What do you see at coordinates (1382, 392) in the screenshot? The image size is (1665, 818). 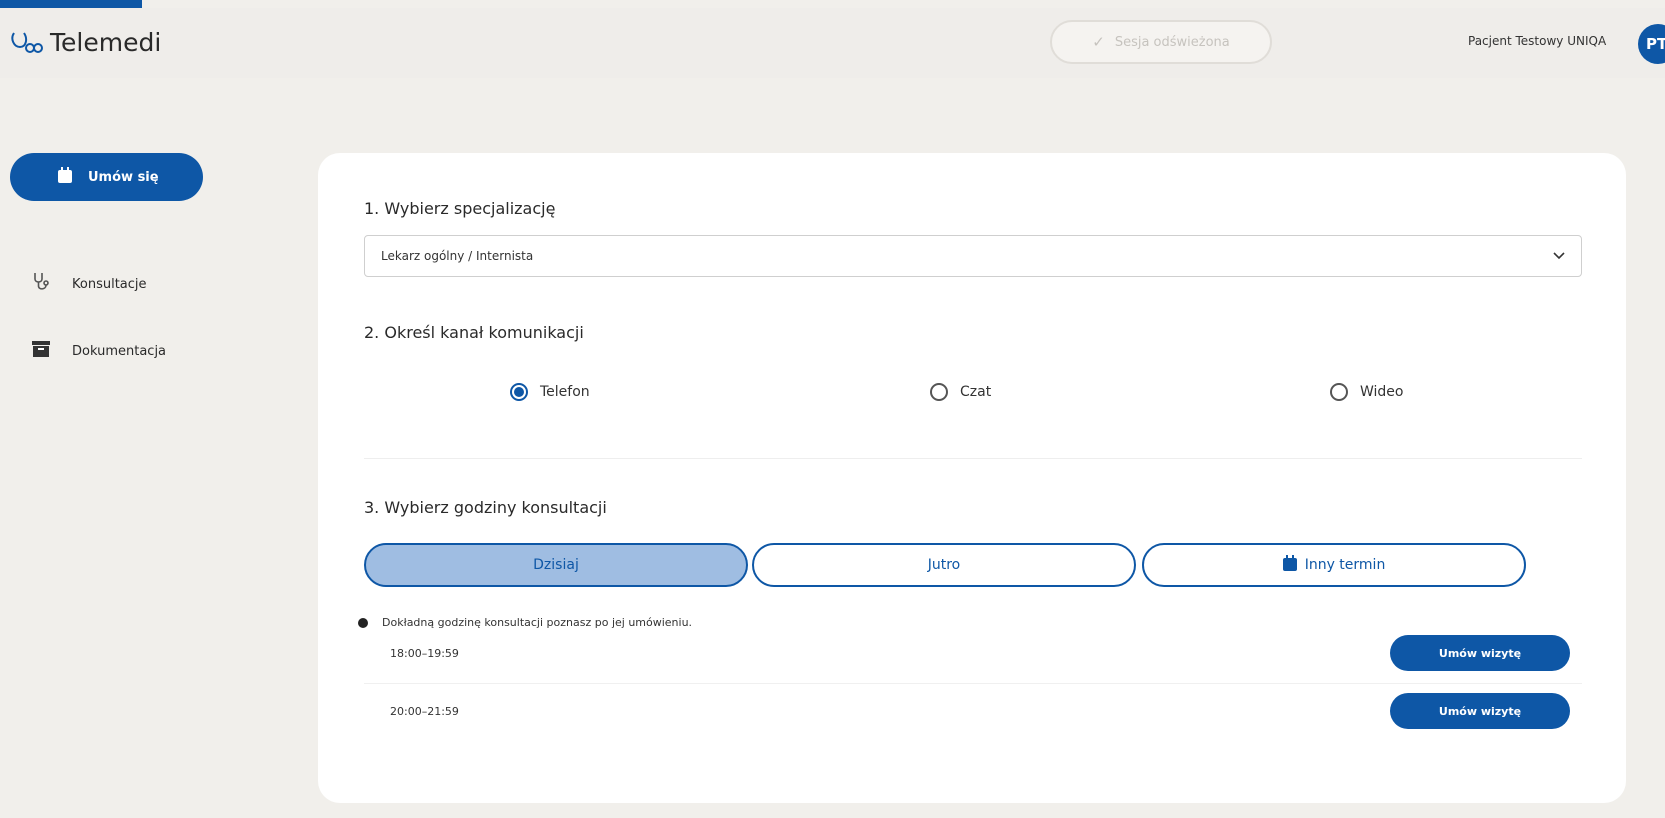 I see `channel-label: Wideo` at bounding box center [1382, 392].